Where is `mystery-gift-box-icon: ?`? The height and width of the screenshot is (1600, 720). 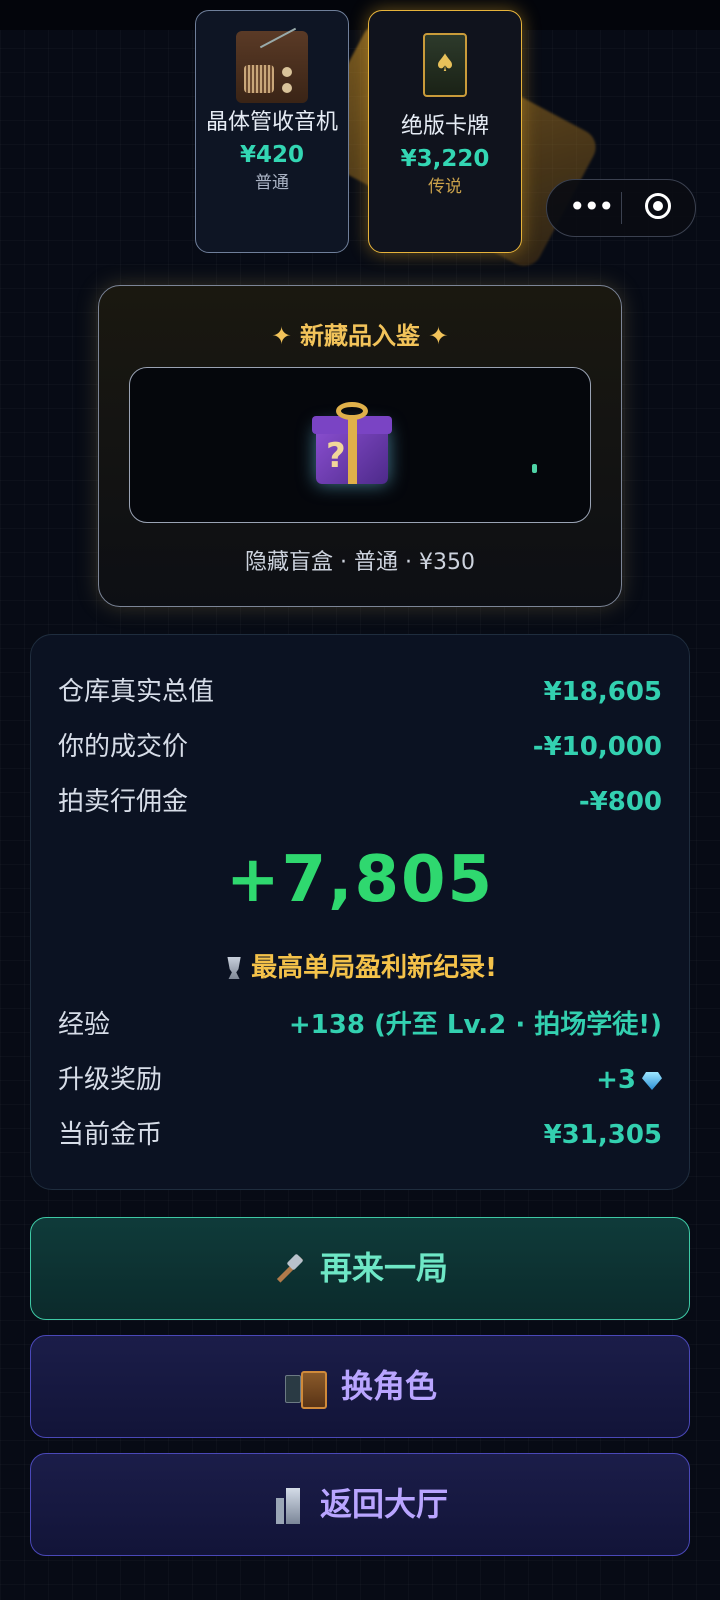
mystery-gift-box-icon: ? is located at coordinates (352, 443).